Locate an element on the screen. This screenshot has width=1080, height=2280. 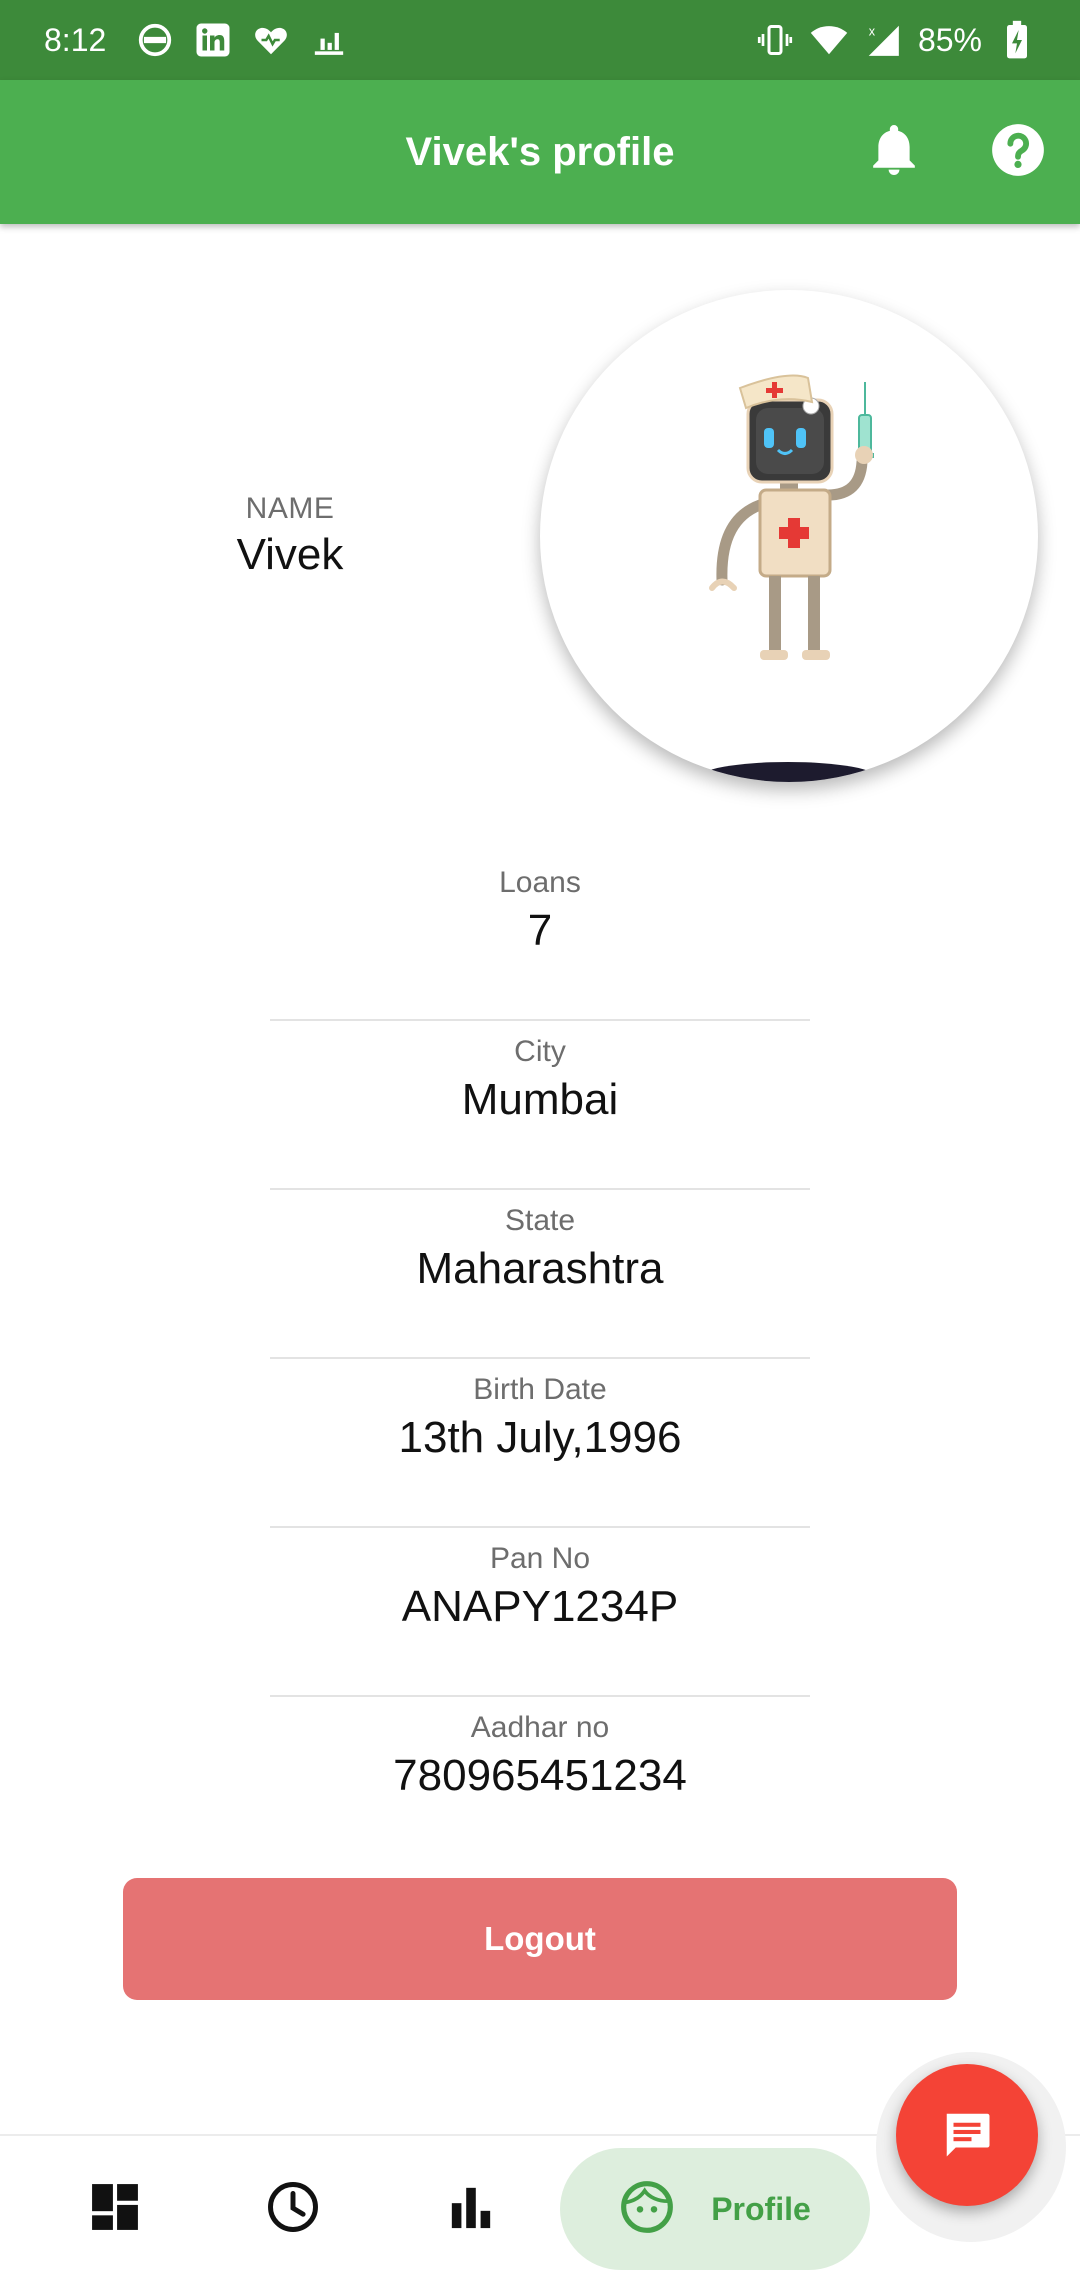
linkedin-icon is located at coordinates (213, 40).